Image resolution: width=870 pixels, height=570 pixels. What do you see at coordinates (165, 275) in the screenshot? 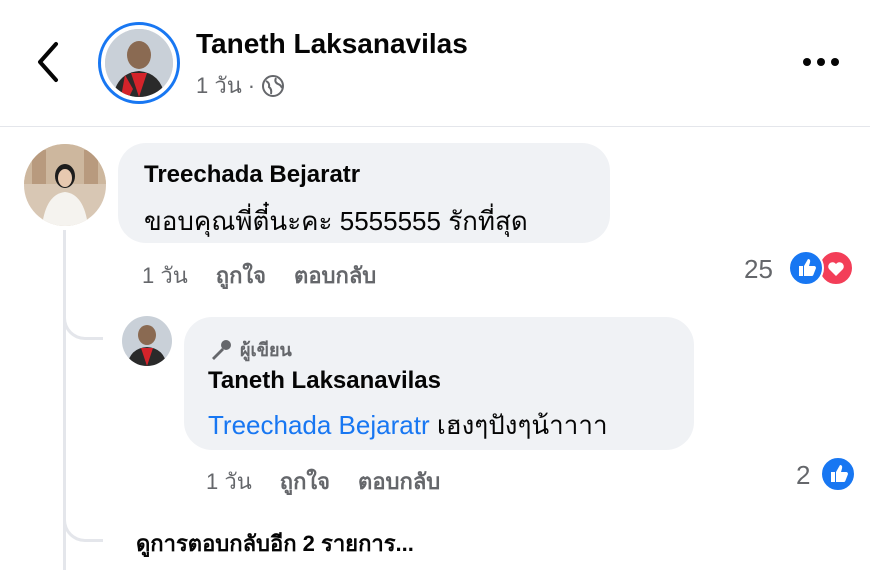
I see `comment-time: 1 วัน` at bounding box center [165, 275].